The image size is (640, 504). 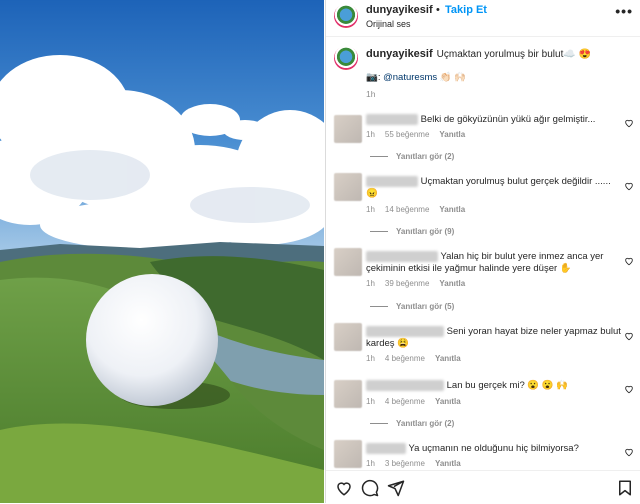 I want to click on camera-emoji: 📷:, so click(x=375, y=77).